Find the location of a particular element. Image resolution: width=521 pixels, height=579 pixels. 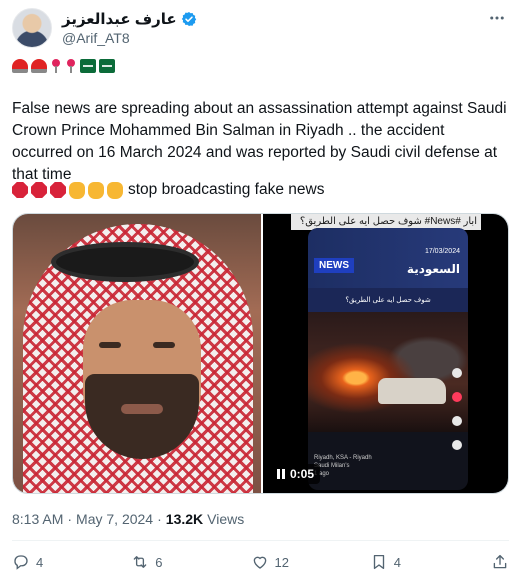

repost-icon is located at coordinates (140, 562).